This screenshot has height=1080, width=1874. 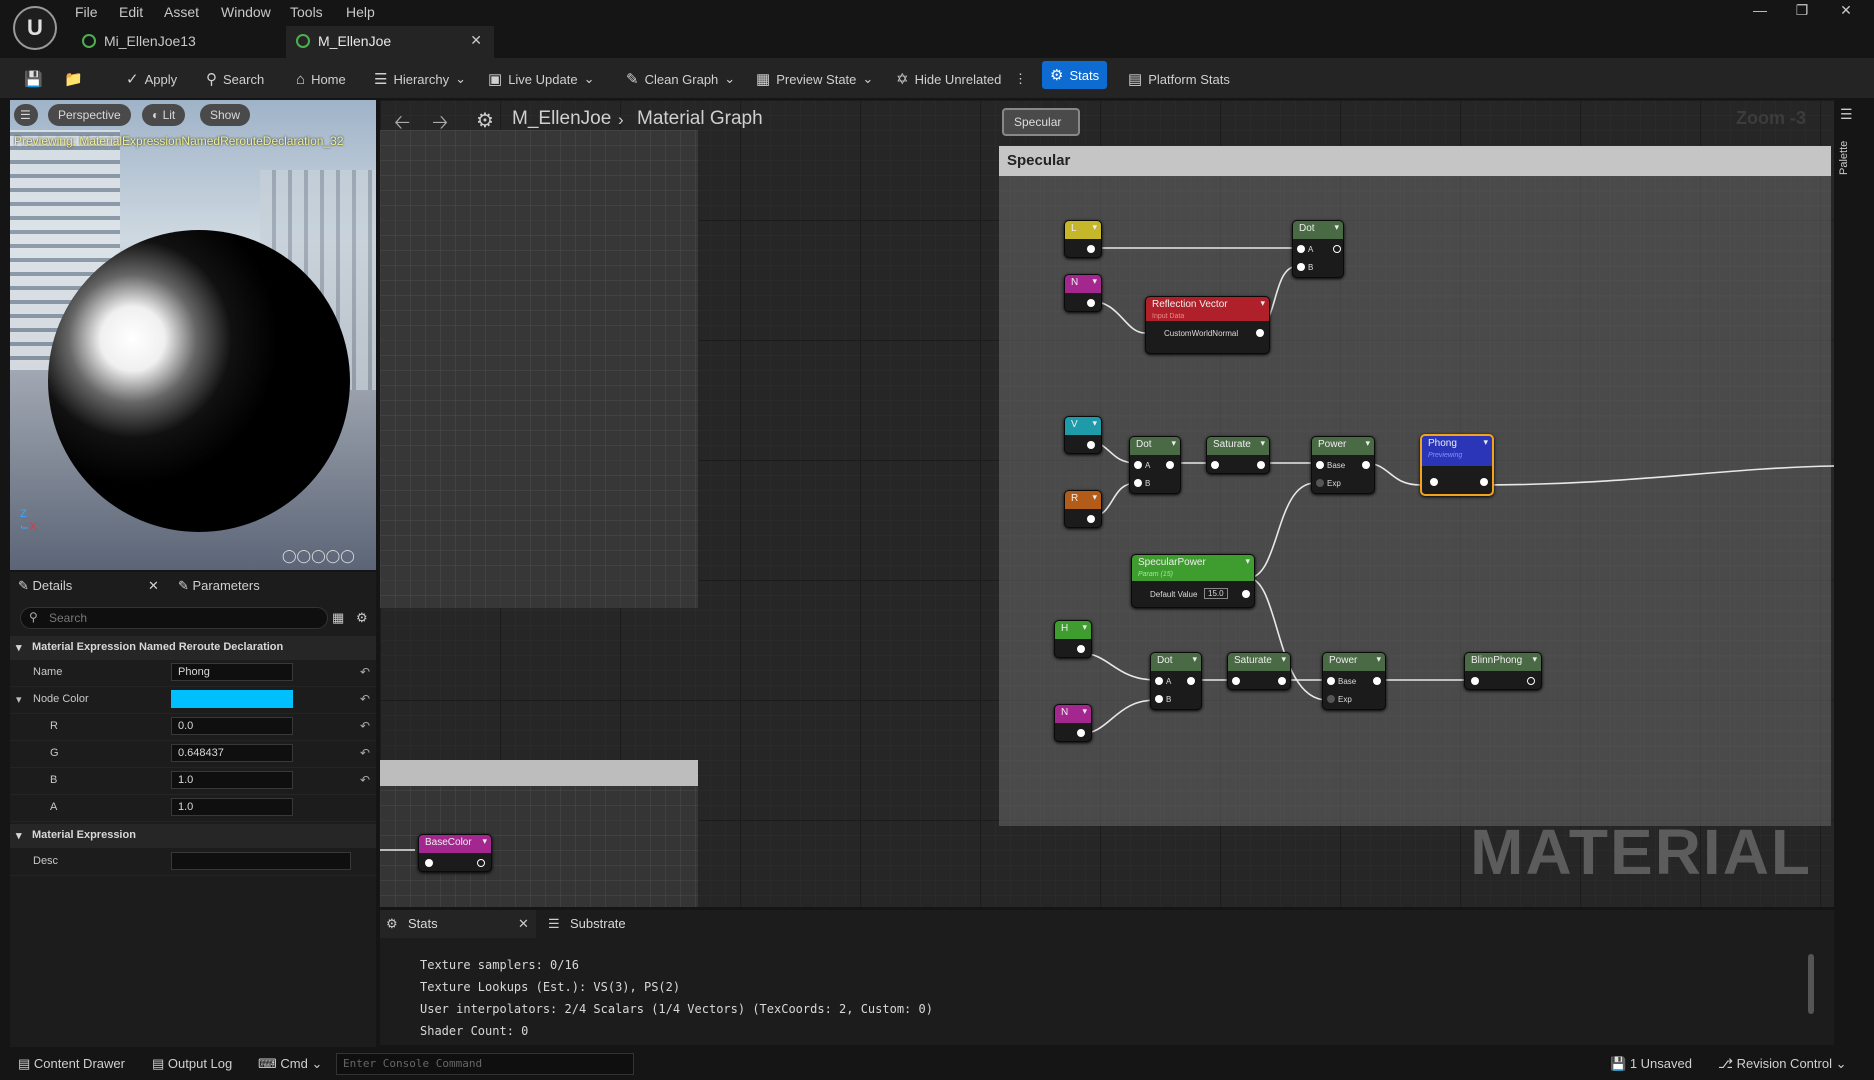 I want to click on platform-stats-icon: ▤, so click(x=1135, y=79).